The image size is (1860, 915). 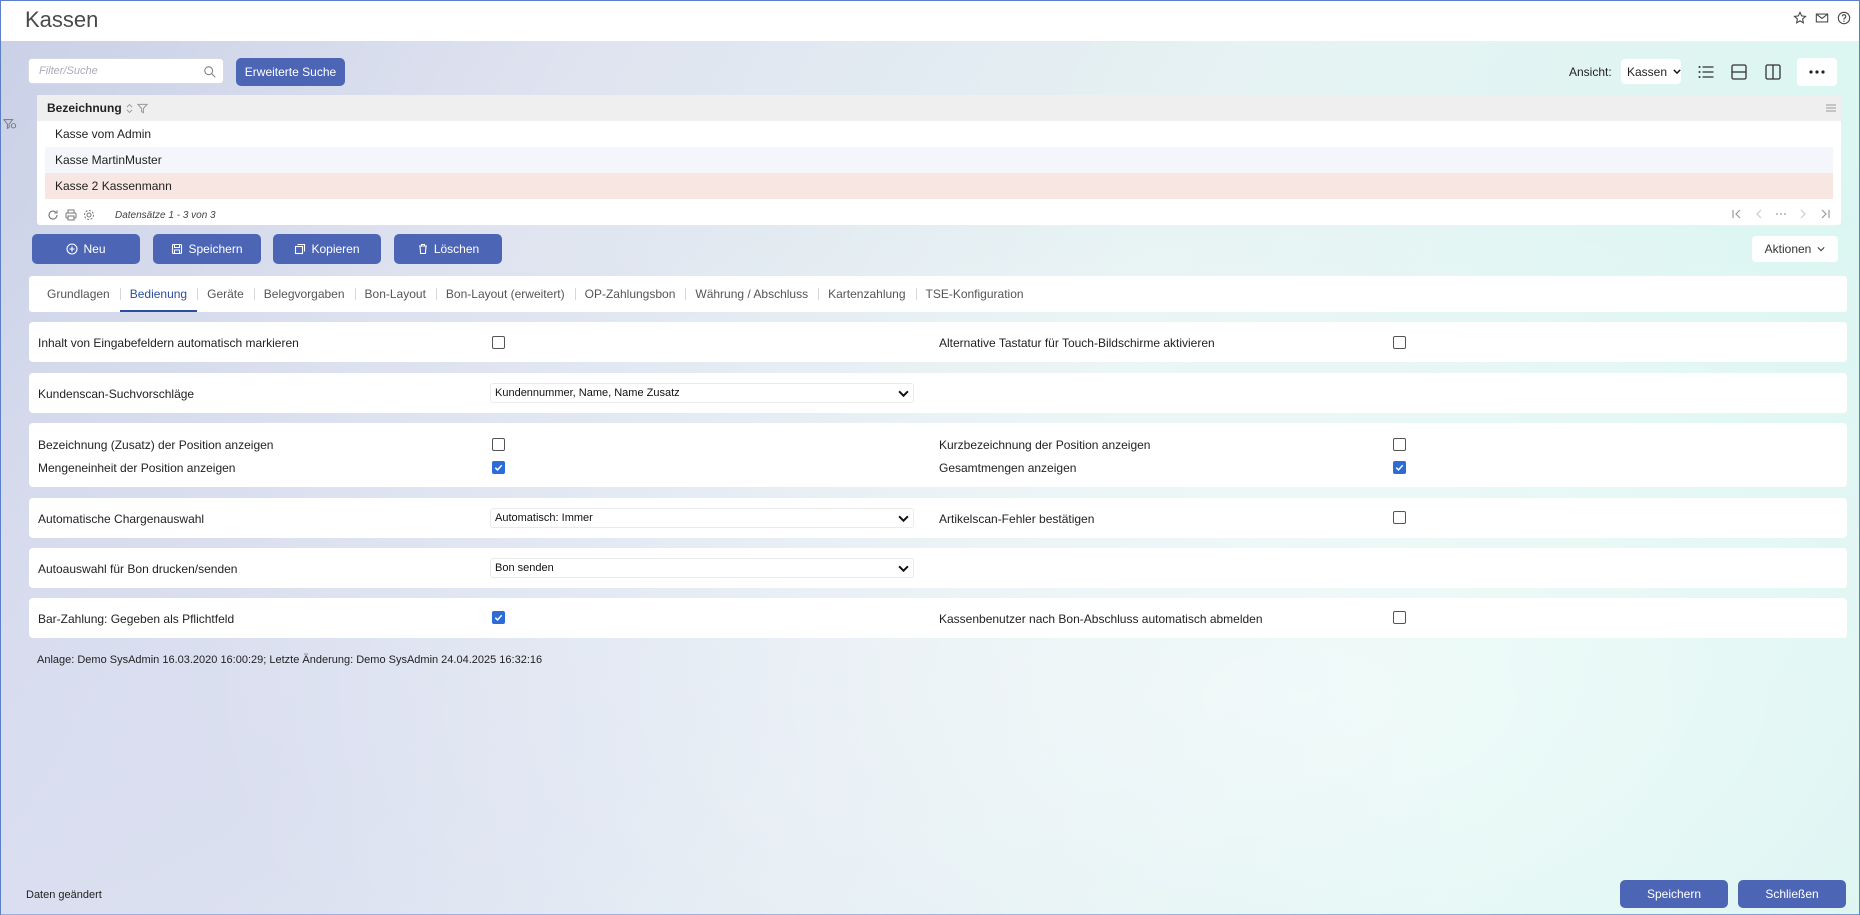 I want to click on star-icon, so click(x=1800, y=18).